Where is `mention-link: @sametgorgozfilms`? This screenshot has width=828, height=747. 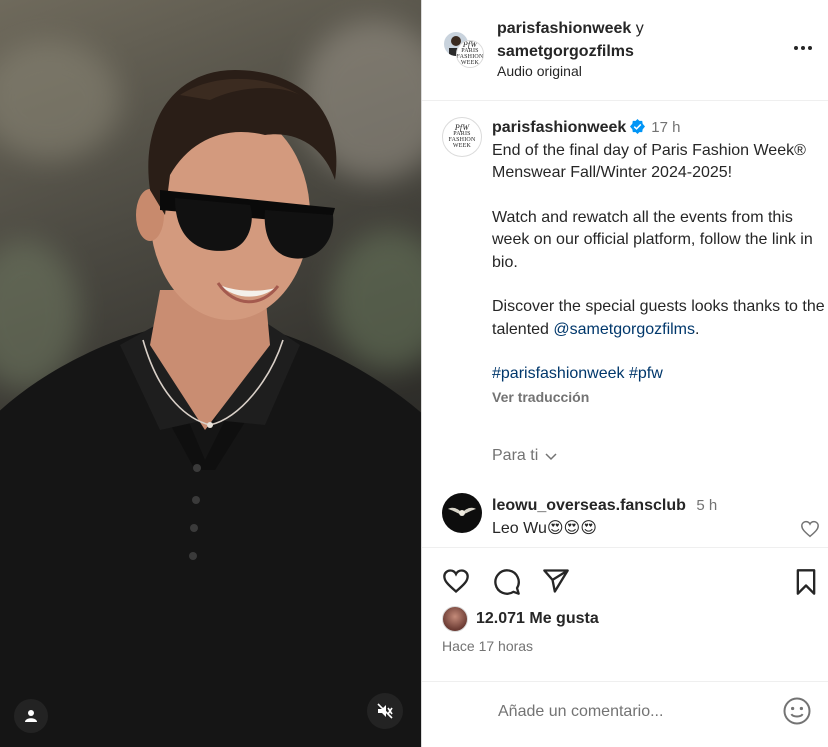 mention-link: @sametgorgozfilms is located at coordinates (624, 329).